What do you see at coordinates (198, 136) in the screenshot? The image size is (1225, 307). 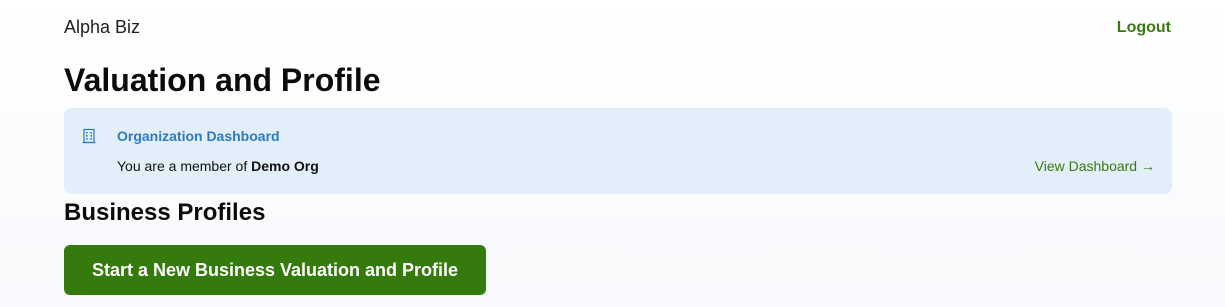 I see `organization-dashboard-title: Organization Dashboard` at bounding box center [198, 136].